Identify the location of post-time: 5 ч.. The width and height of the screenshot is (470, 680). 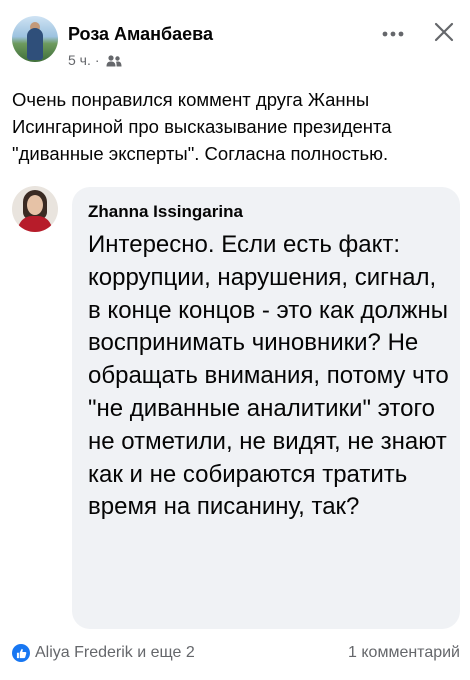
(79, 60).